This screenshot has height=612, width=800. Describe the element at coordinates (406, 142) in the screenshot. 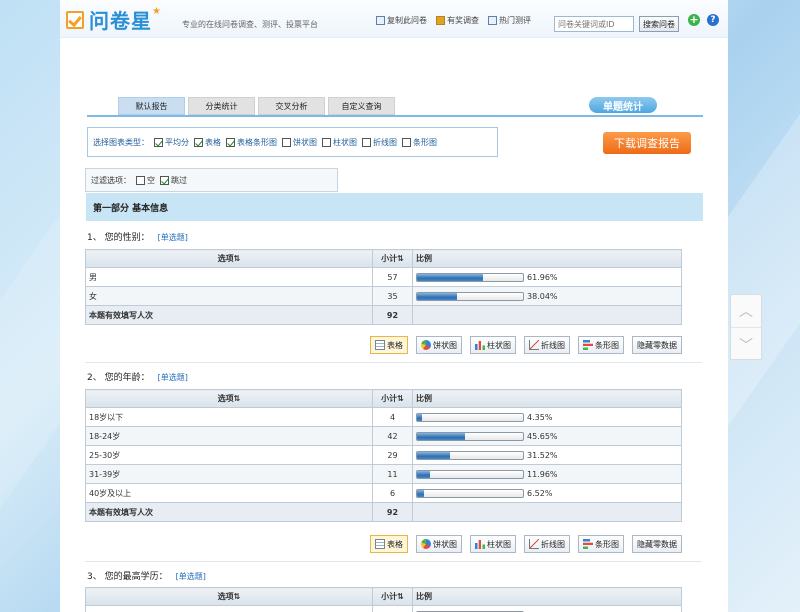

I see `checkbox-bar` at that location.